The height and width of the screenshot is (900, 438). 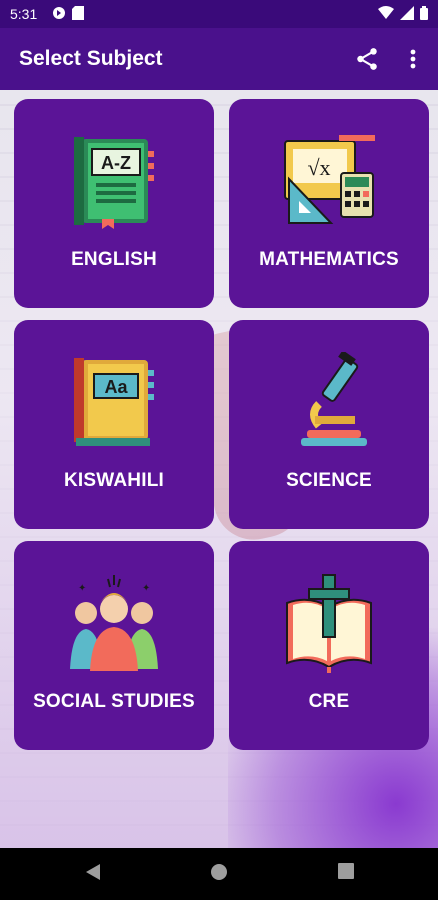 I want to click on status-time: 5:31, so click(x=24, y=14).